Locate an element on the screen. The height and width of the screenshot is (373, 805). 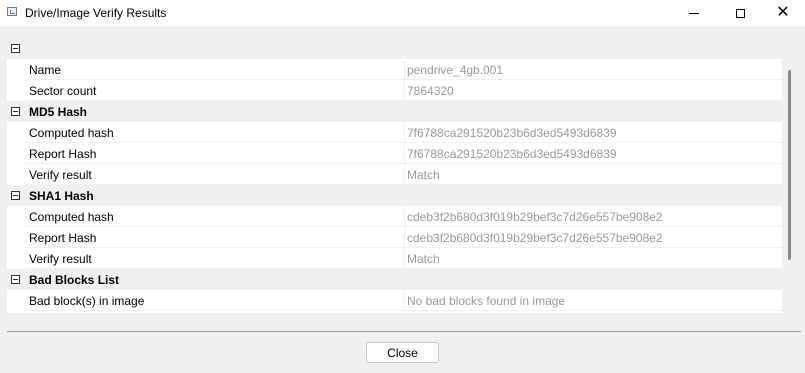
vertical-scrollbar is located at coordinates (789, 165).